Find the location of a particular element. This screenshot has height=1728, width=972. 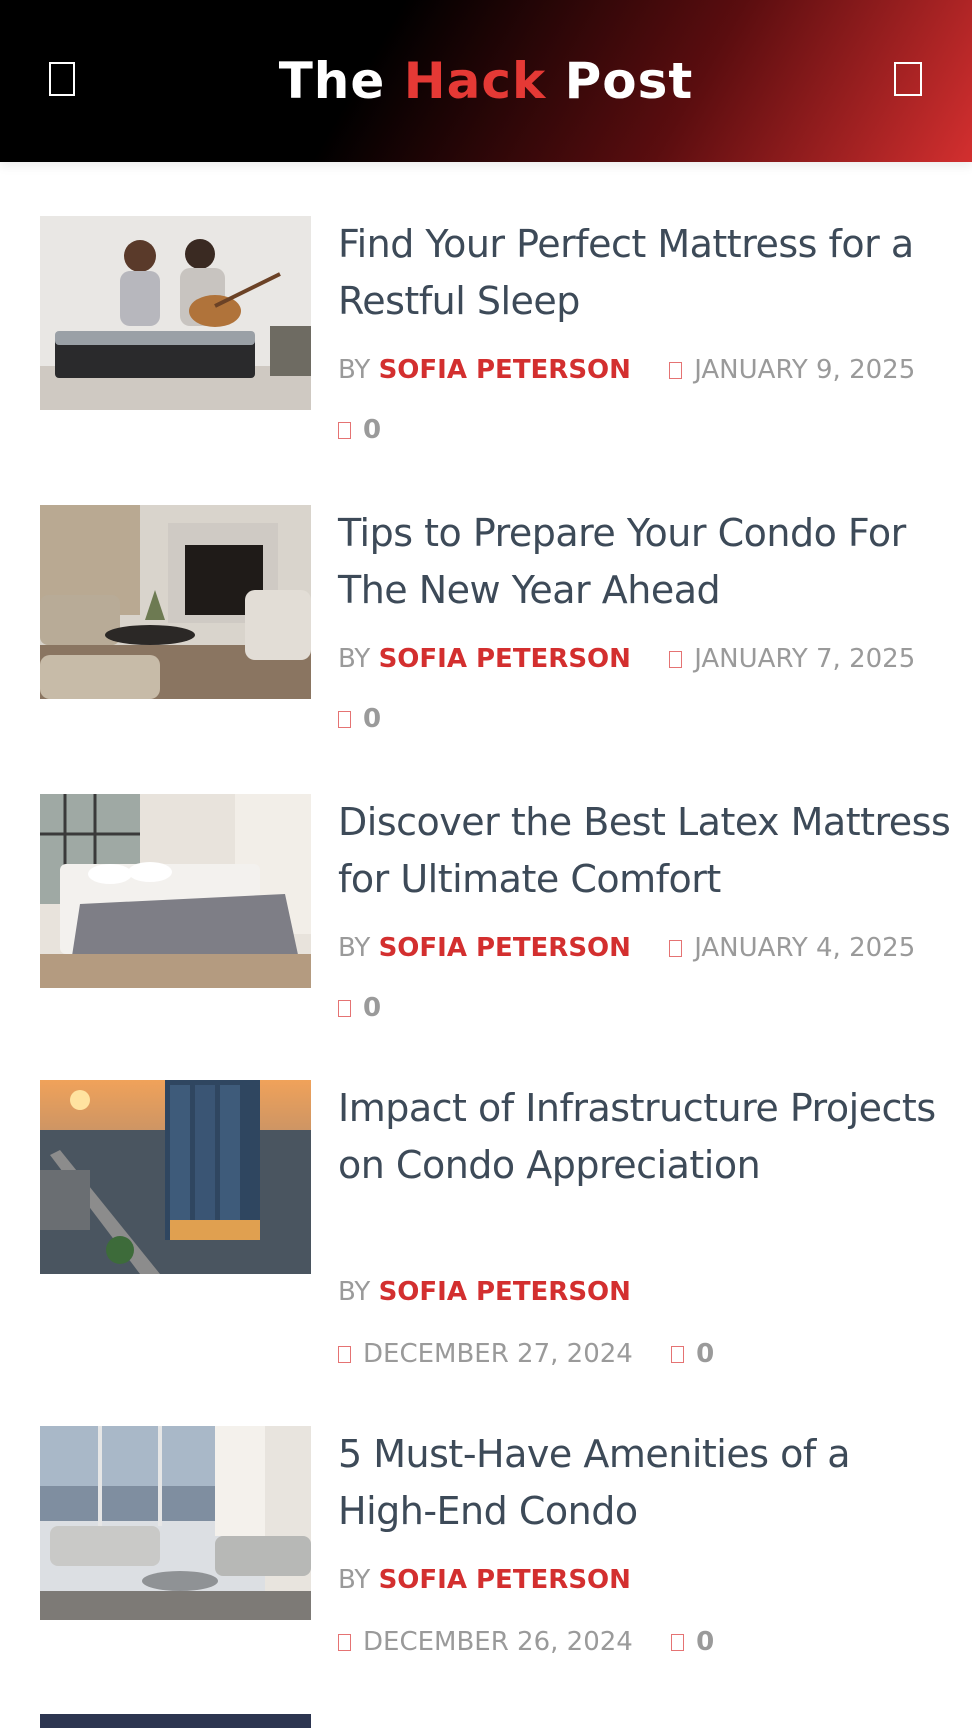

post-meta: BY SOFIA PETERSON JANUARY 4, 2025 is located at coordinates (626, 948).